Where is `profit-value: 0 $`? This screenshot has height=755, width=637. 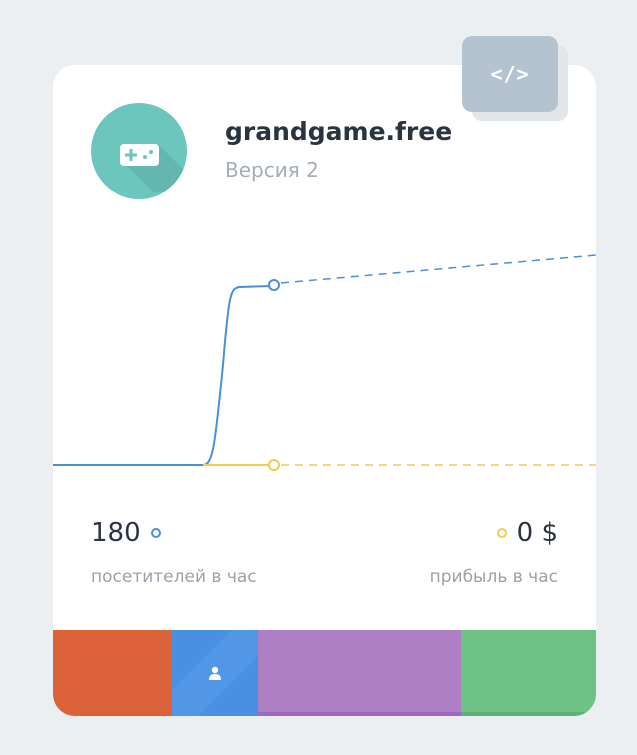 profit-value: 0 $ is located at coordinates (537, 533).